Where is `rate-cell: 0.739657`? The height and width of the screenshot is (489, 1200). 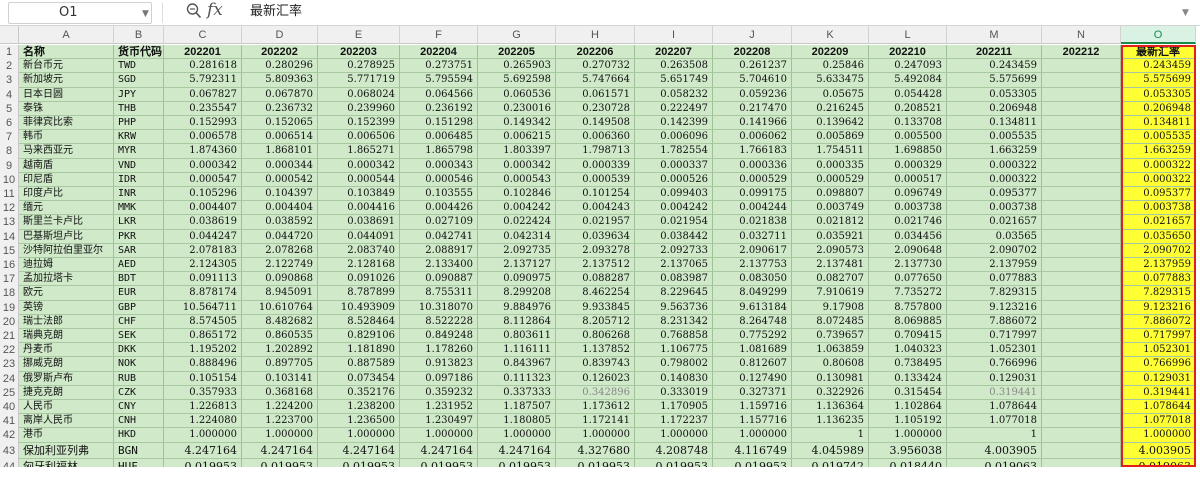
rate-cell: 0.739657 is located at coordinates (830, 336).